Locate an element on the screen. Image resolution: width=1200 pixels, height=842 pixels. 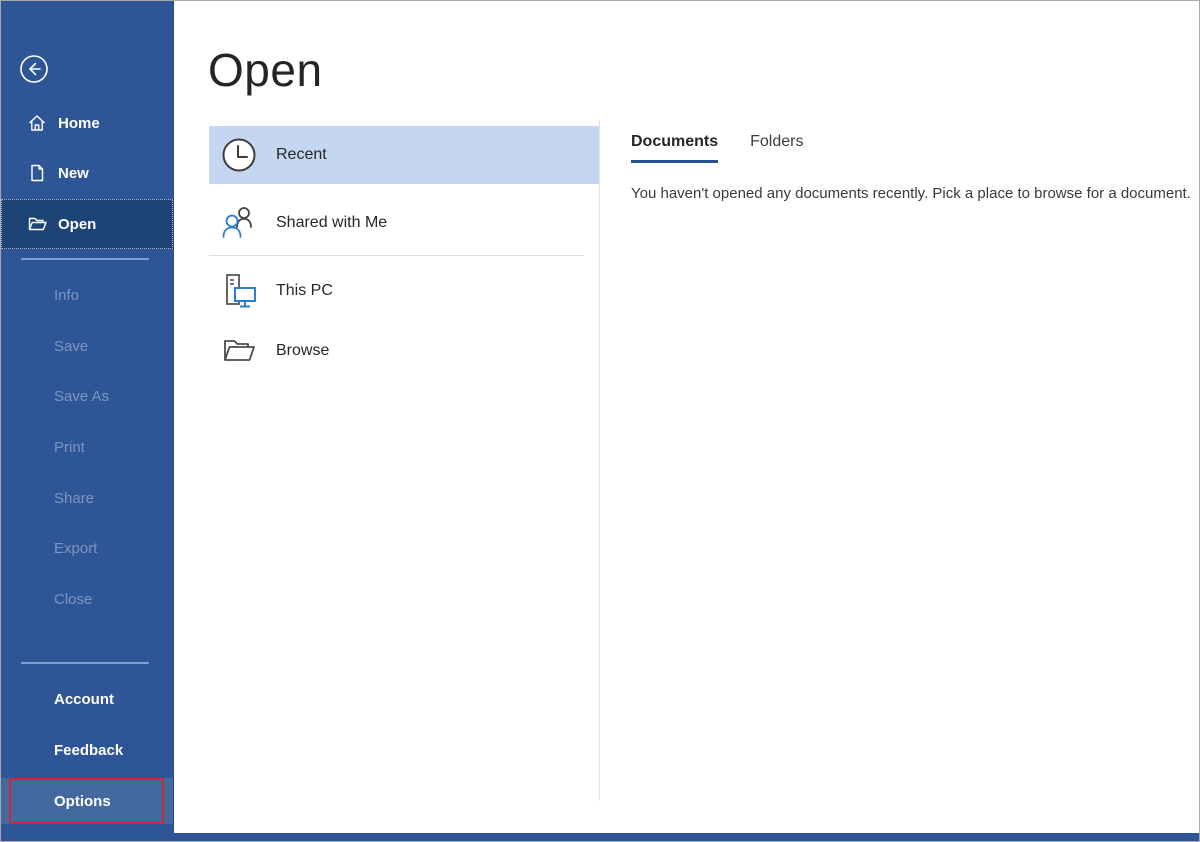
sidebar-item-save-as: Save As is located at coordinates (87, 396).